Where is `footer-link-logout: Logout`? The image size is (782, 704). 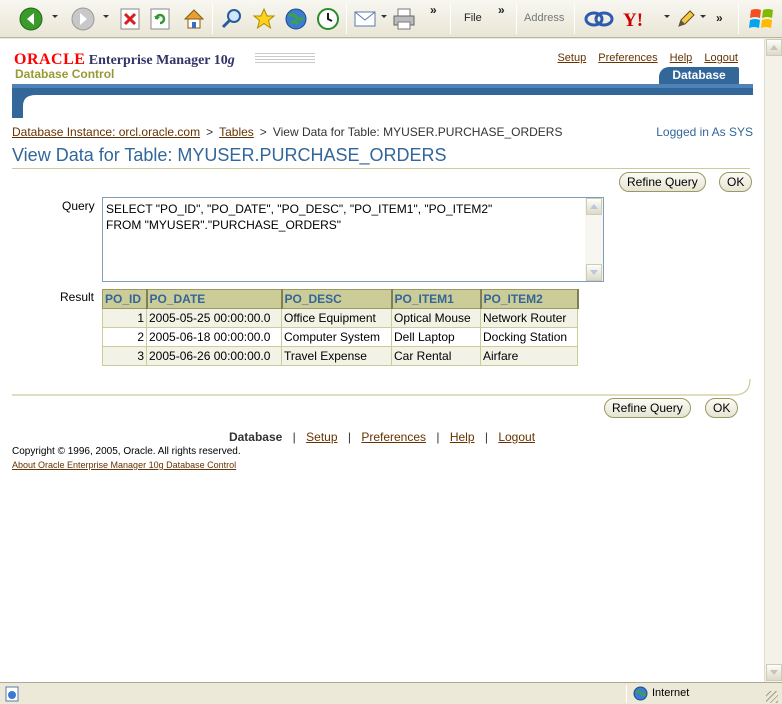 footer-link-logout: Logout is located at coordinates (516, 437).